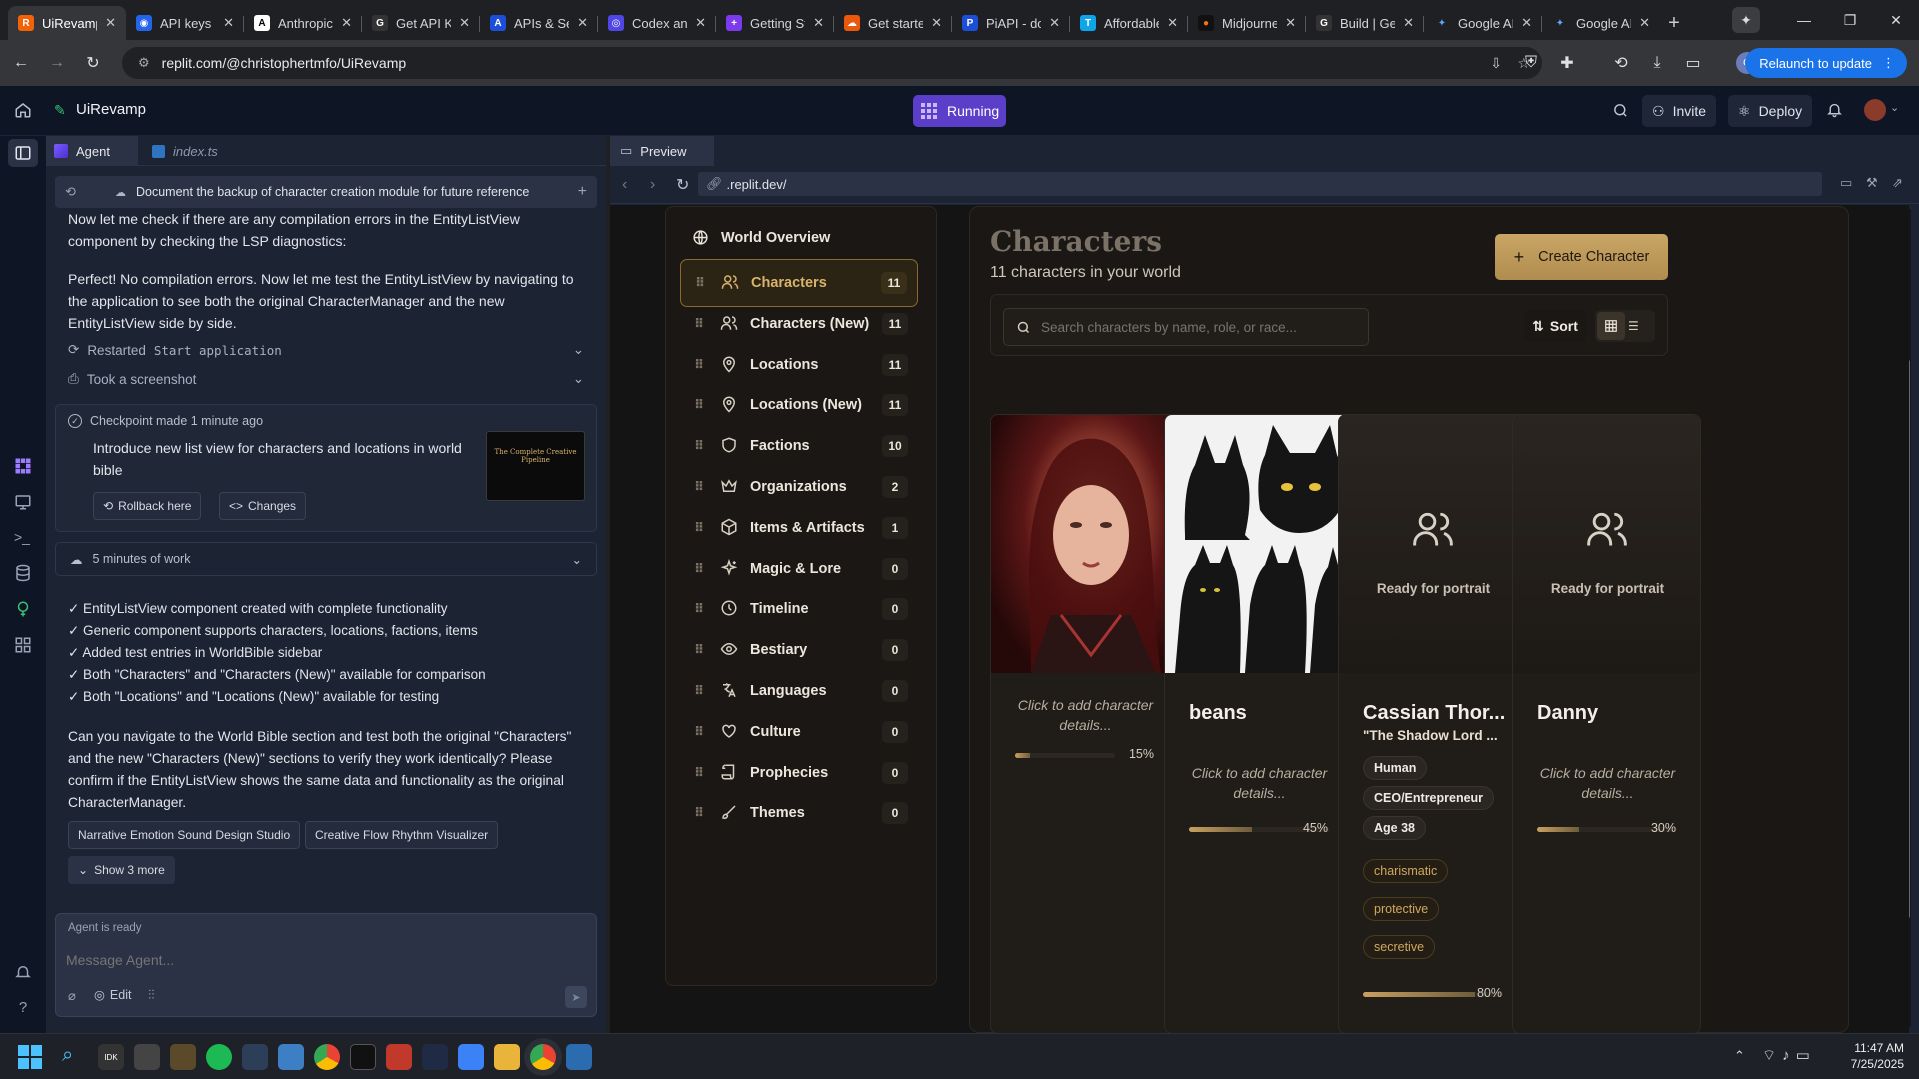 The width and height of the screenshot is (1919, 1079). I want to click on history-icon: ⟲, so click(75, 192).